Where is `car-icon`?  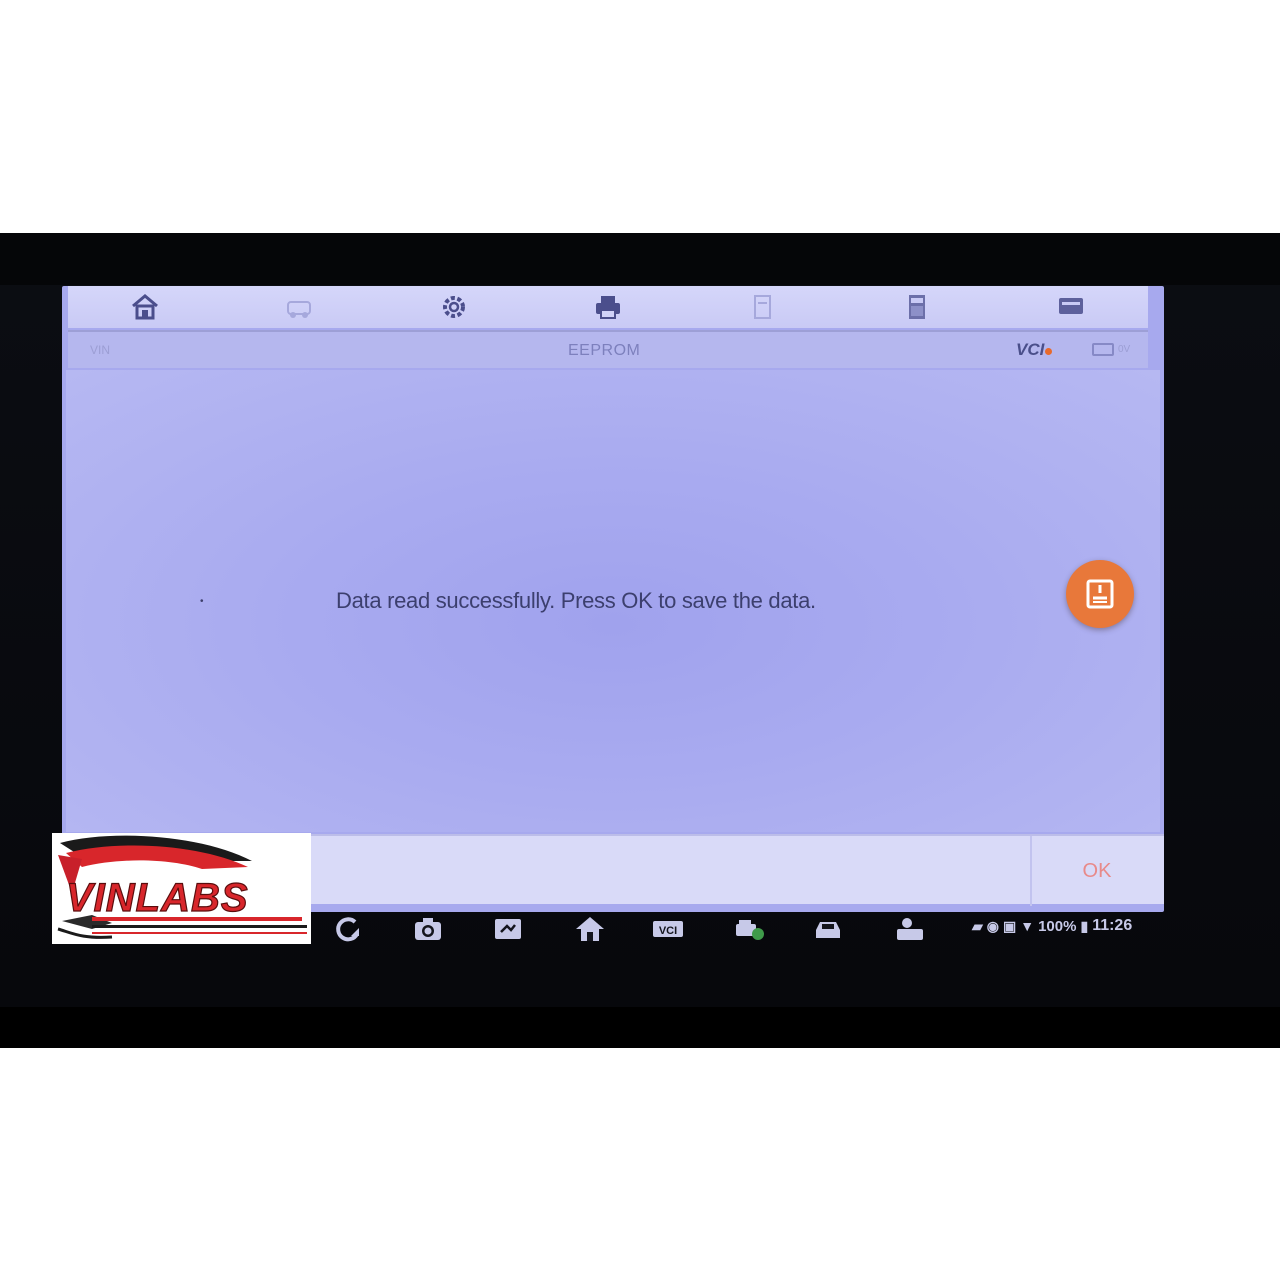 car-icon is located at coordinates (828, 929).